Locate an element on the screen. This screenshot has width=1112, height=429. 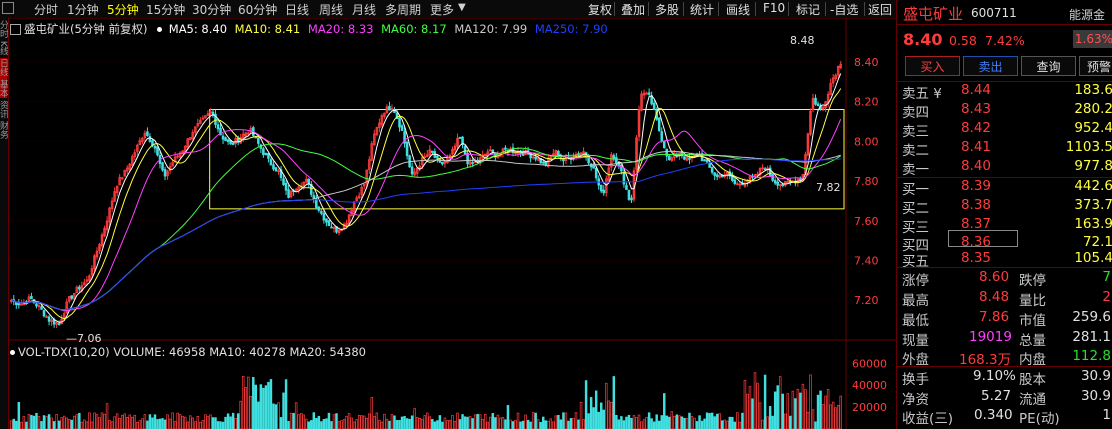
price-change-pct: 7.42% is located at coordinates (1005, 40).